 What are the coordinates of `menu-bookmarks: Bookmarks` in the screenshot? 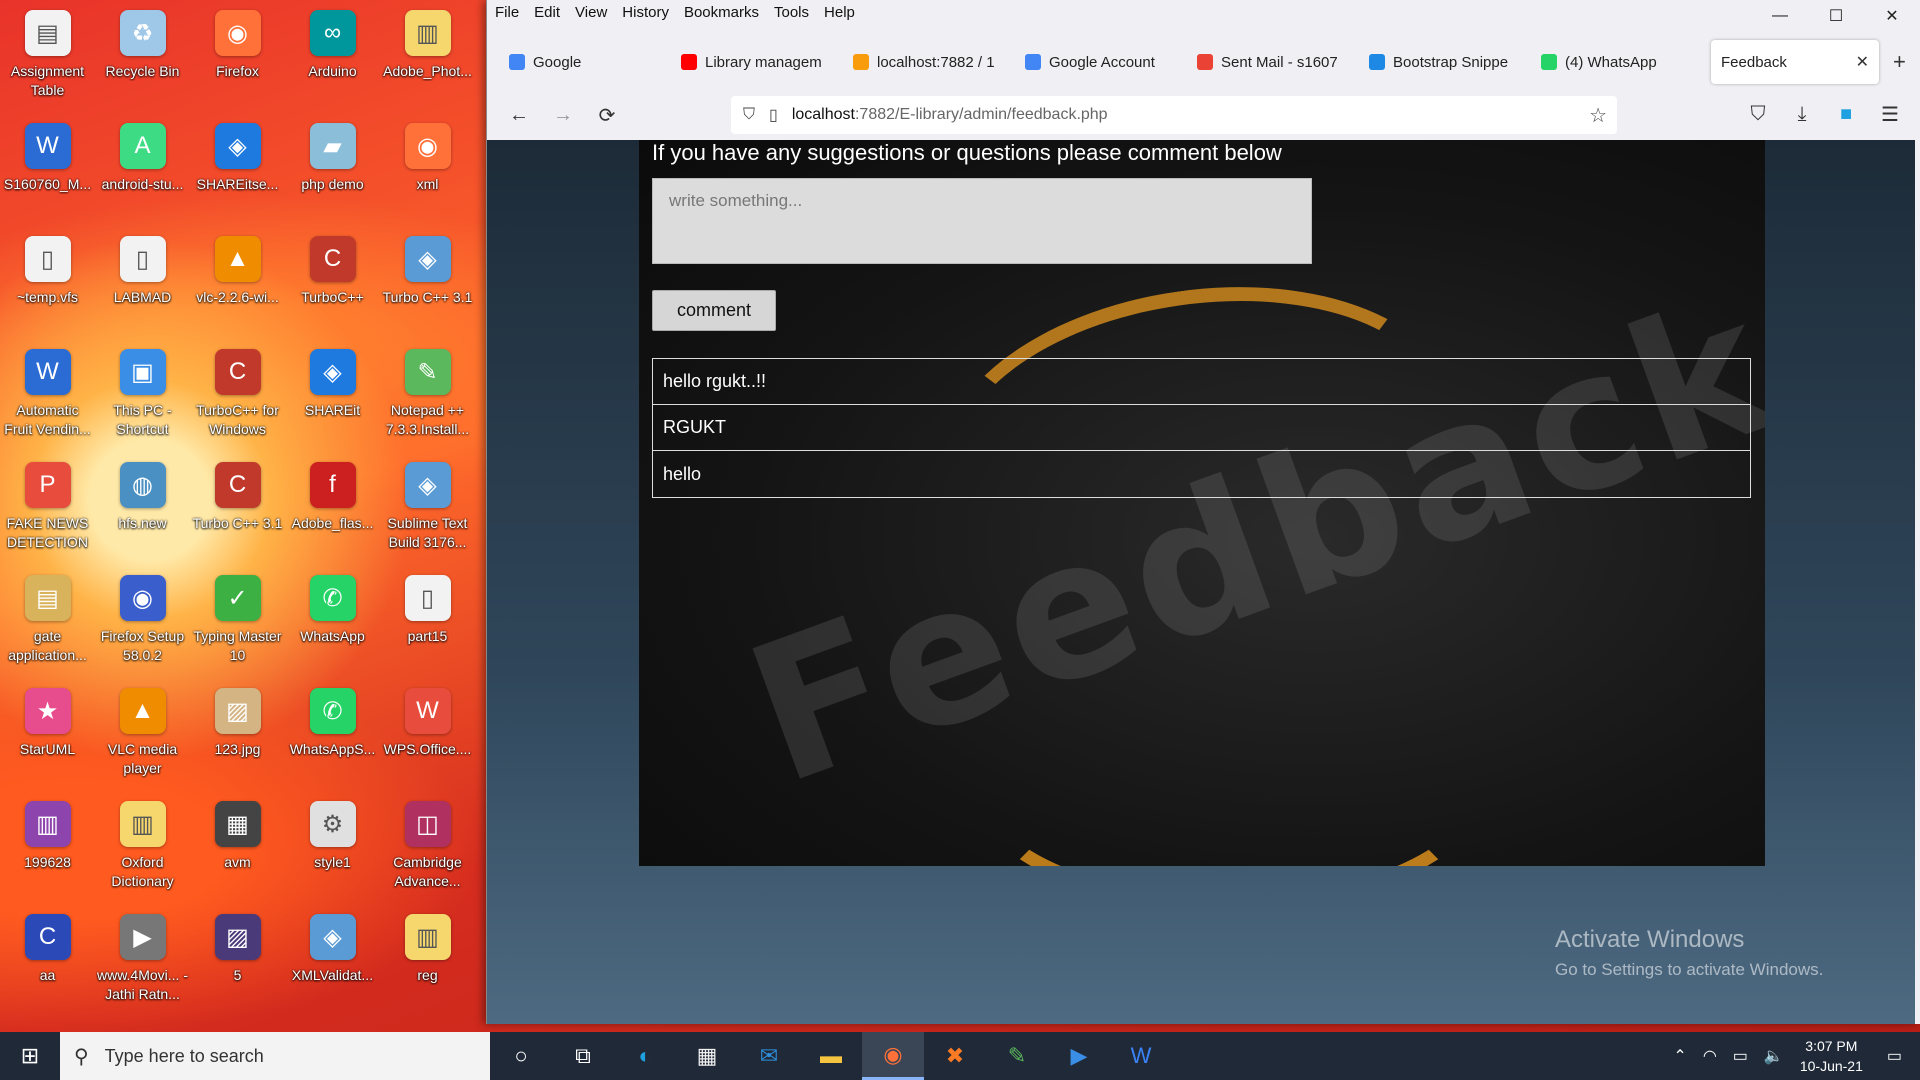 It's located at (721, 12).